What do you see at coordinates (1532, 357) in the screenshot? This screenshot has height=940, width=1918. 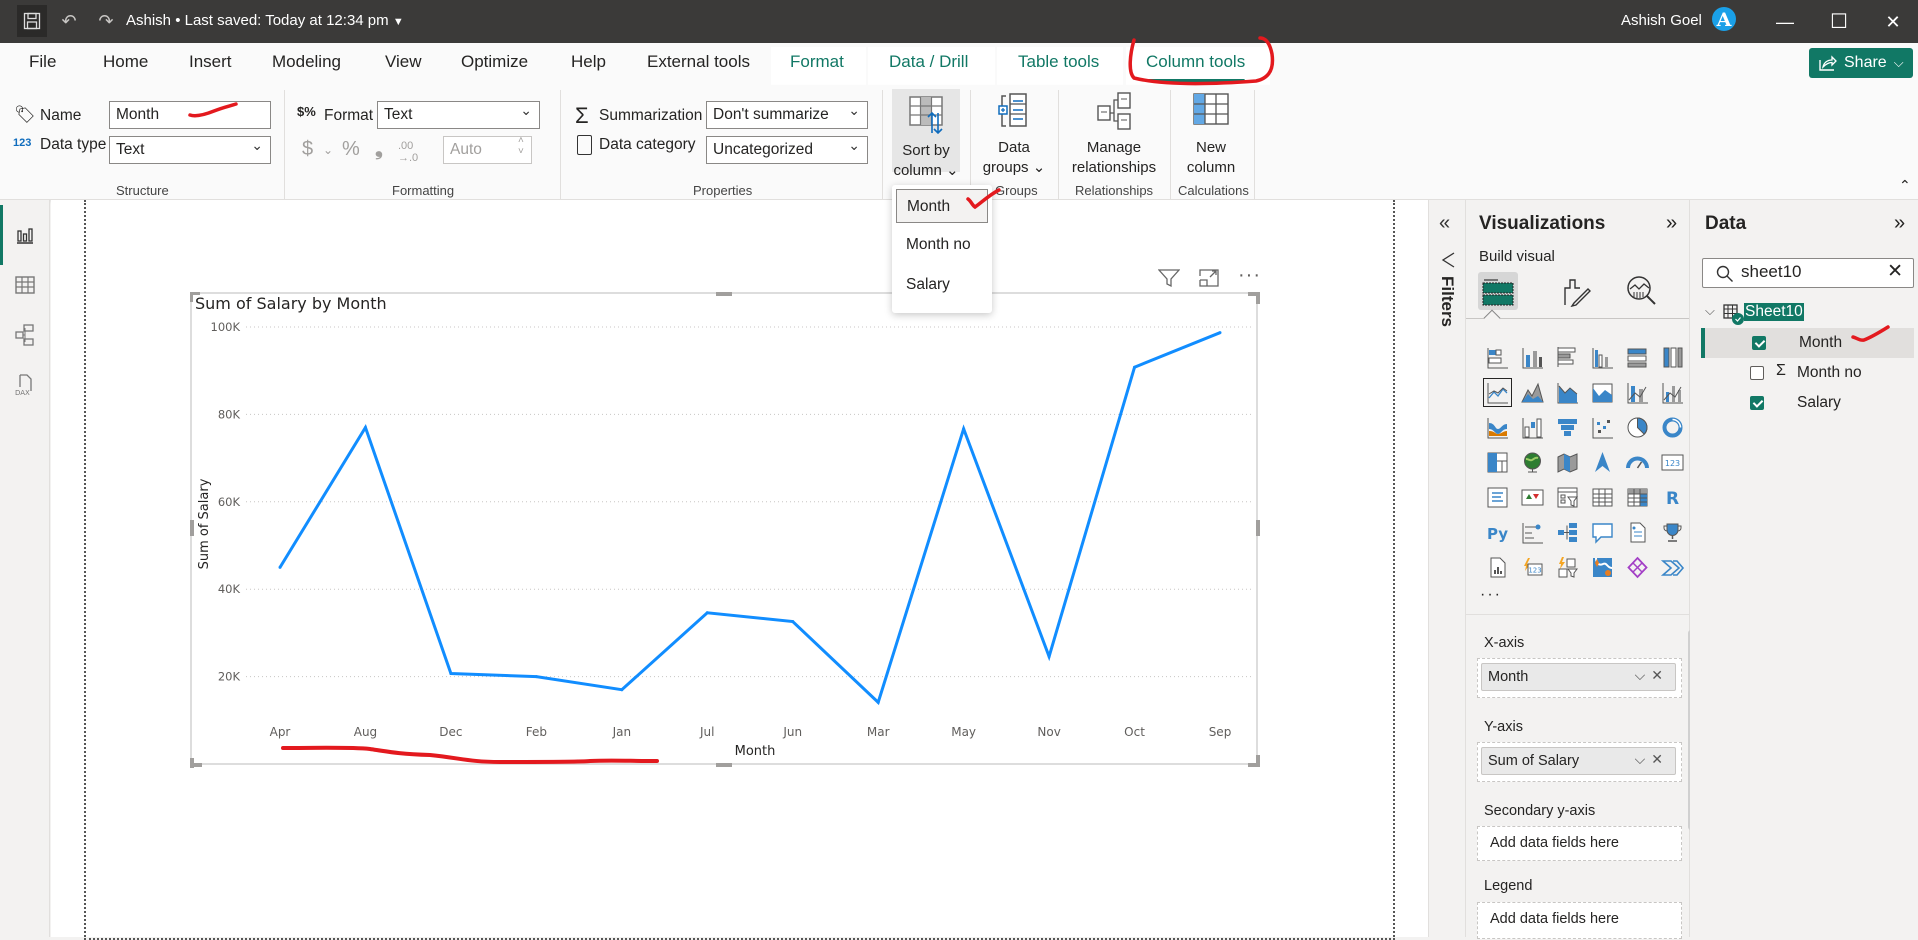 I see `stacked-column-chart-icon` at bounding box center [1532, 357].